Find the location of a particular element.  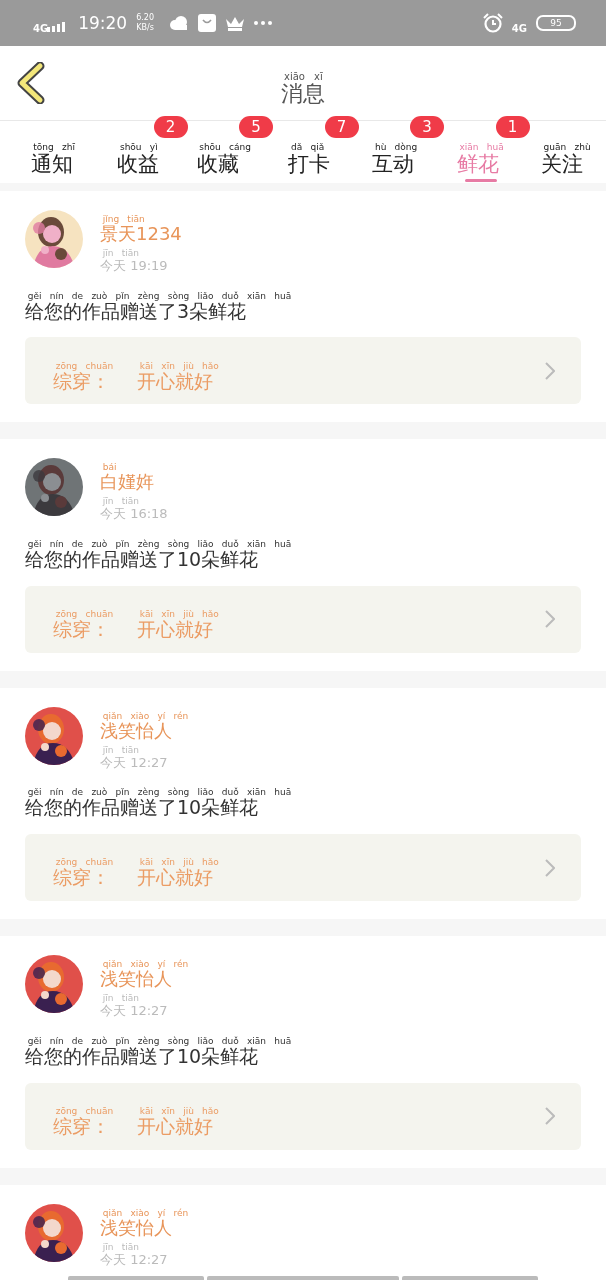

alarm-icon is located at coordinates (492, 23).